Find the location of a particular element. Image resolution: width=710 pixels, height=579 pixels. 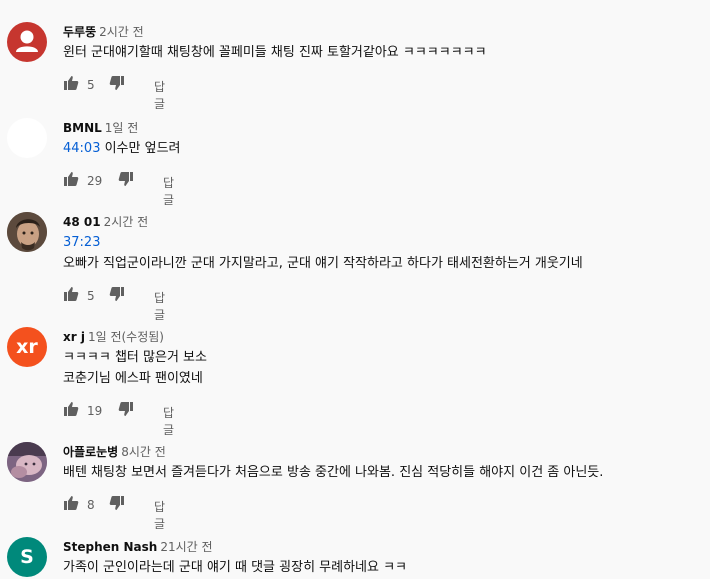

comment-line-text: 이수만 엎드려 is located at coordinates (140, 148).